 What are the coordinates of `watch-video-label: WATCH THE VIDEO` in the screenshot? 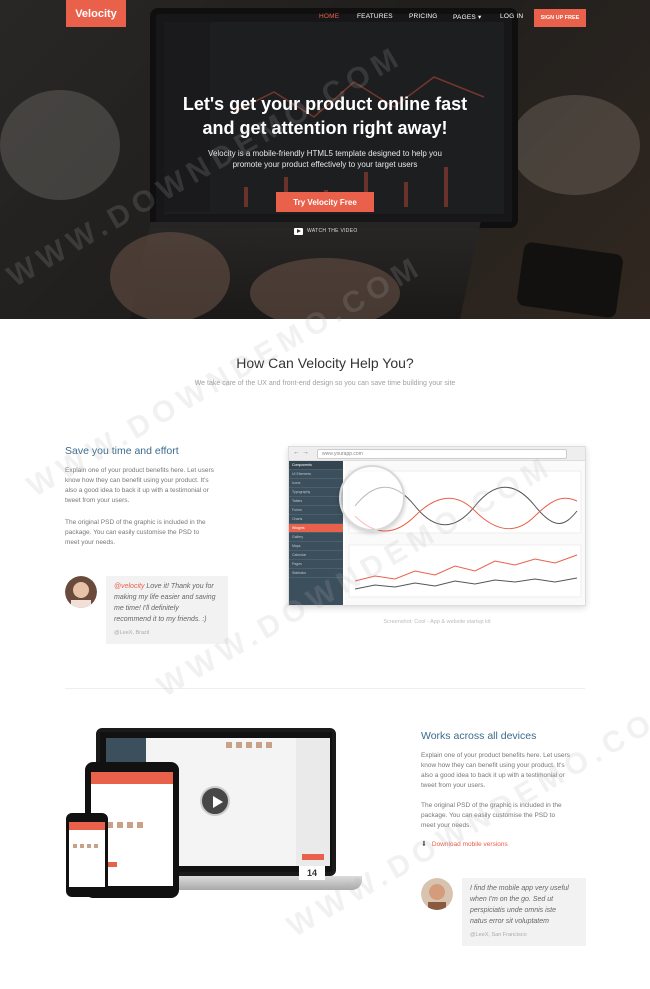 It's located at (332, 231).